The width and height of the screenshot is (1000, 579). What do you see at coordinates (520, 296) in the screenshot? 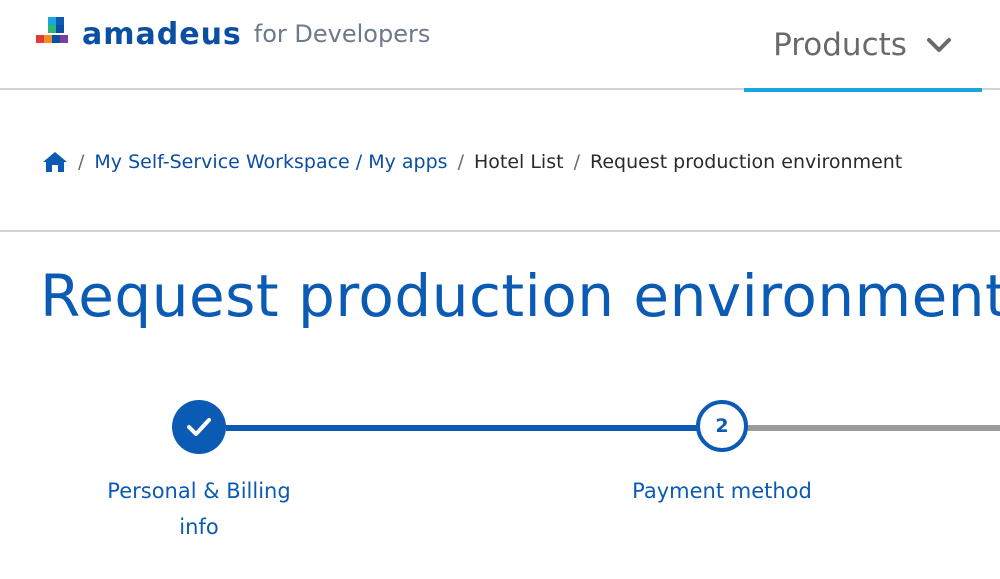
I see `page-title: Request production environment` at bounding box center [520, 296].